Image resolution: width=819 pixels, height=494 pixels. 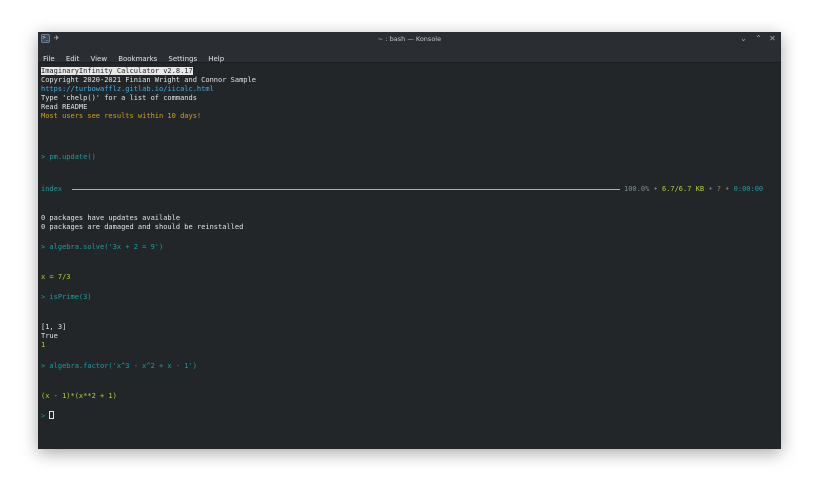 What do you see at coordinates (79, 396) in the screenshot?
I see `result-line: (x - 1)*(x**2 + 1)` at bounding box center [79, 396].